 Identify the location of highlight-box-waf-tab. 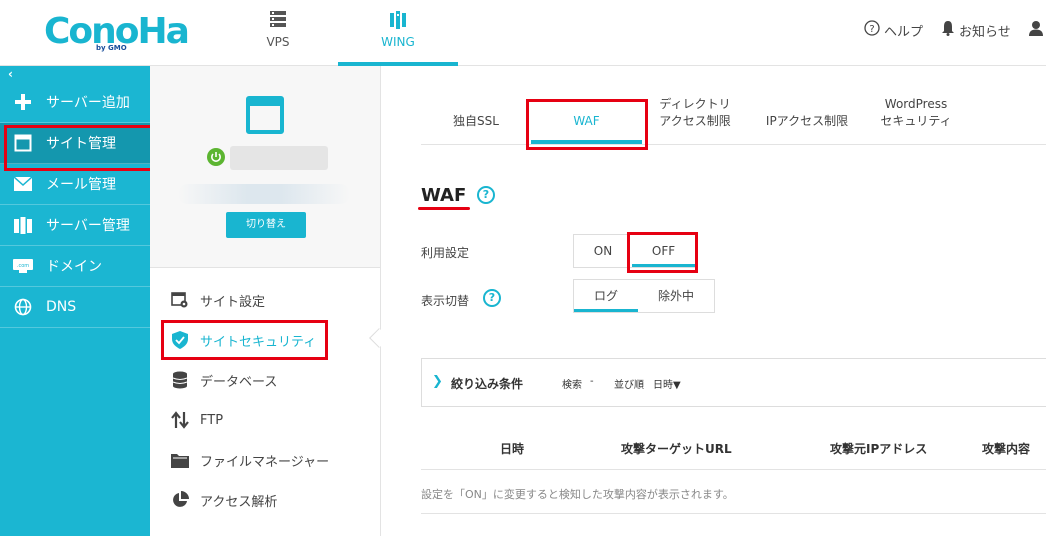
(587, 124).